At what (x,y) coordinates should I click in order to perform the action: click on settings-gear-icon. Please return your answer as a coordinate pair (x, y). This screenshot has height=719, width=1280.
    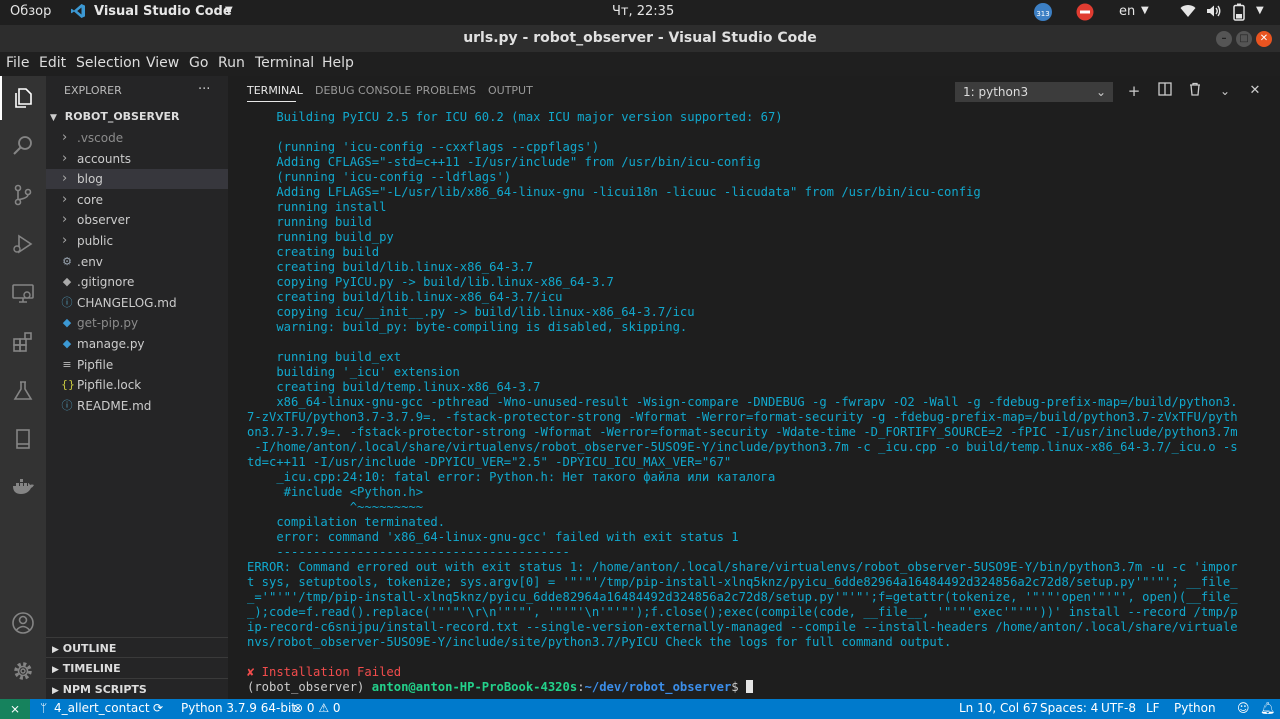
    Looking at the image, I should click on (23, 671).